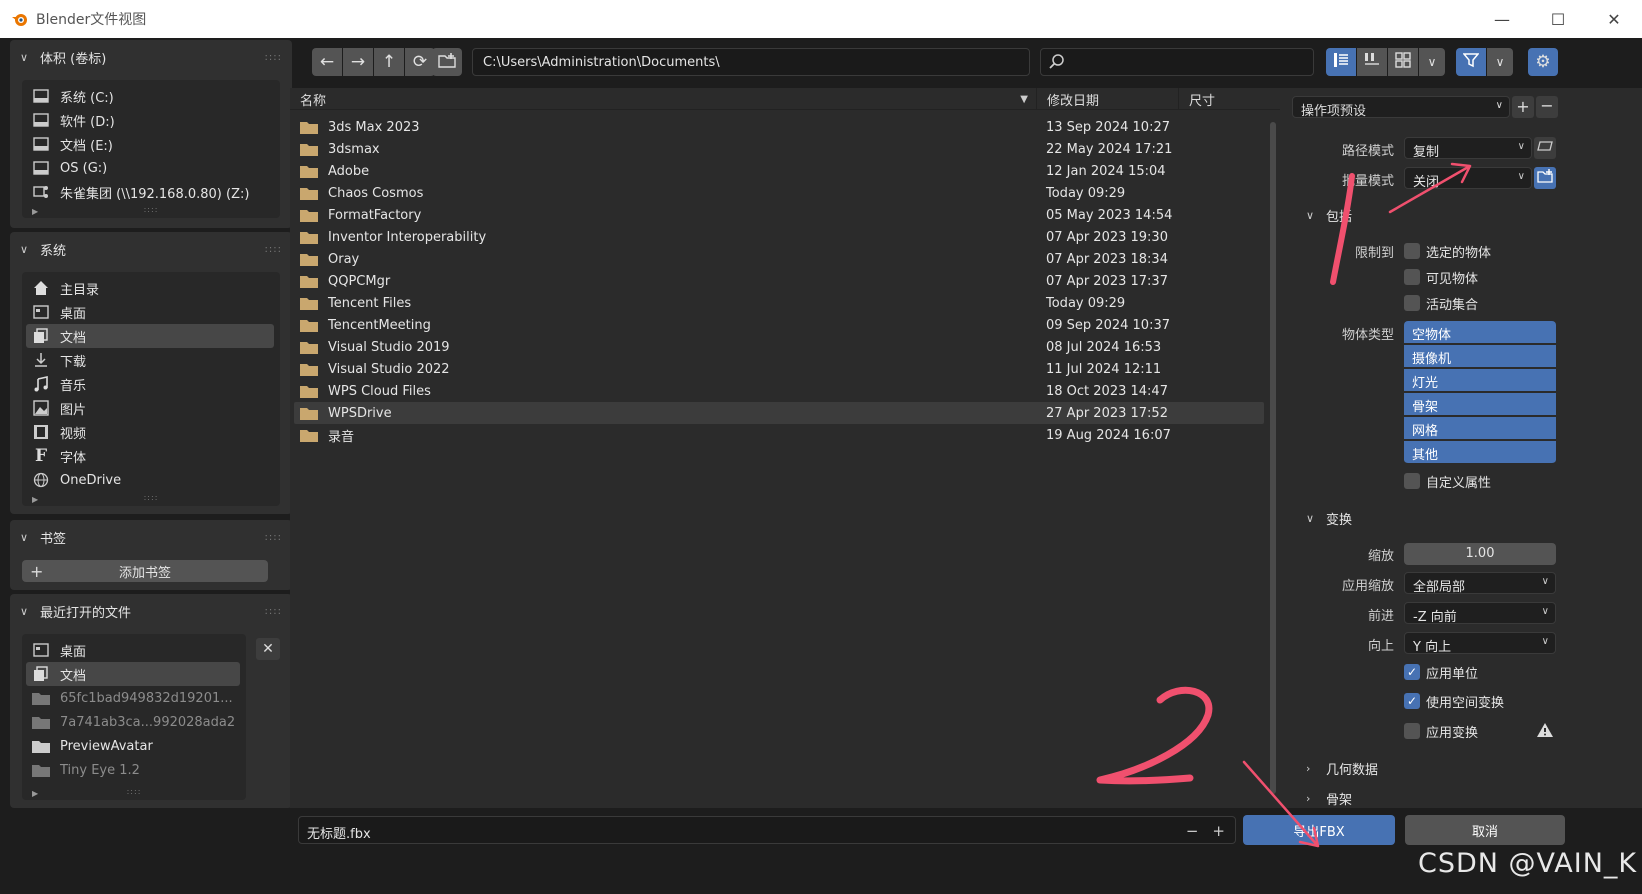 This screenshot has height=894, width=1642. Describe the element at coordinates (151, 288) in the screenshot. I see `sidebar-item-home: 主目录` at that location.